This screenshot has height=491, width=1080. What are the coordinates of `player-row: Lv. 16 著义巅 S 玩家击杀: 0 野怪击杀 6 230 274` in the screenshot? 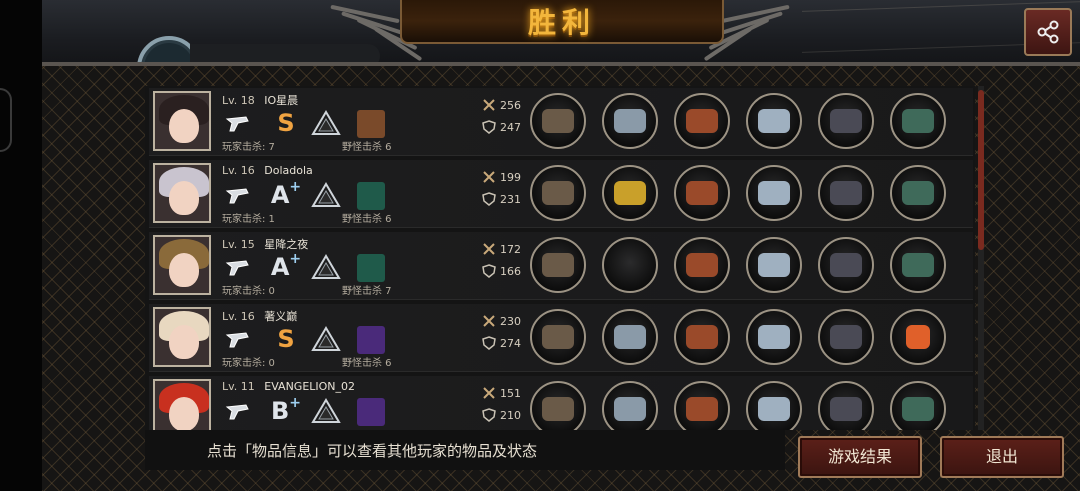 It's located at (561, 338).